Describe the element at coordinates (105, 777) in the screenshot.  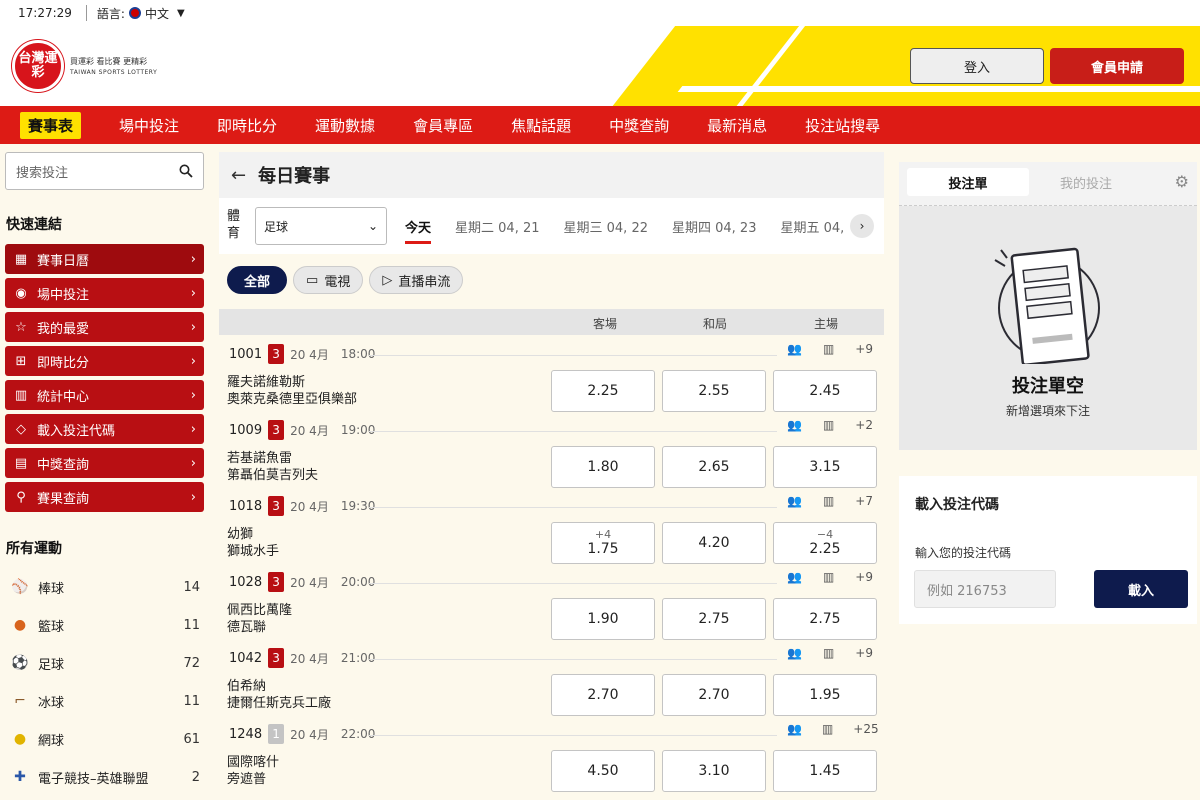
I see `sport-item-esports: ✚ 電子競技–英雄聯盟 2` at that location.